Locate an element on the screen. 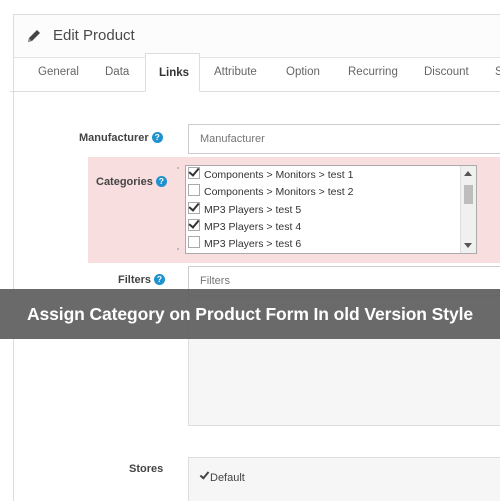 This screenshot has height=501, width=500. category-option: MP3 Players > test 5 is located at coordinates (244, 210).